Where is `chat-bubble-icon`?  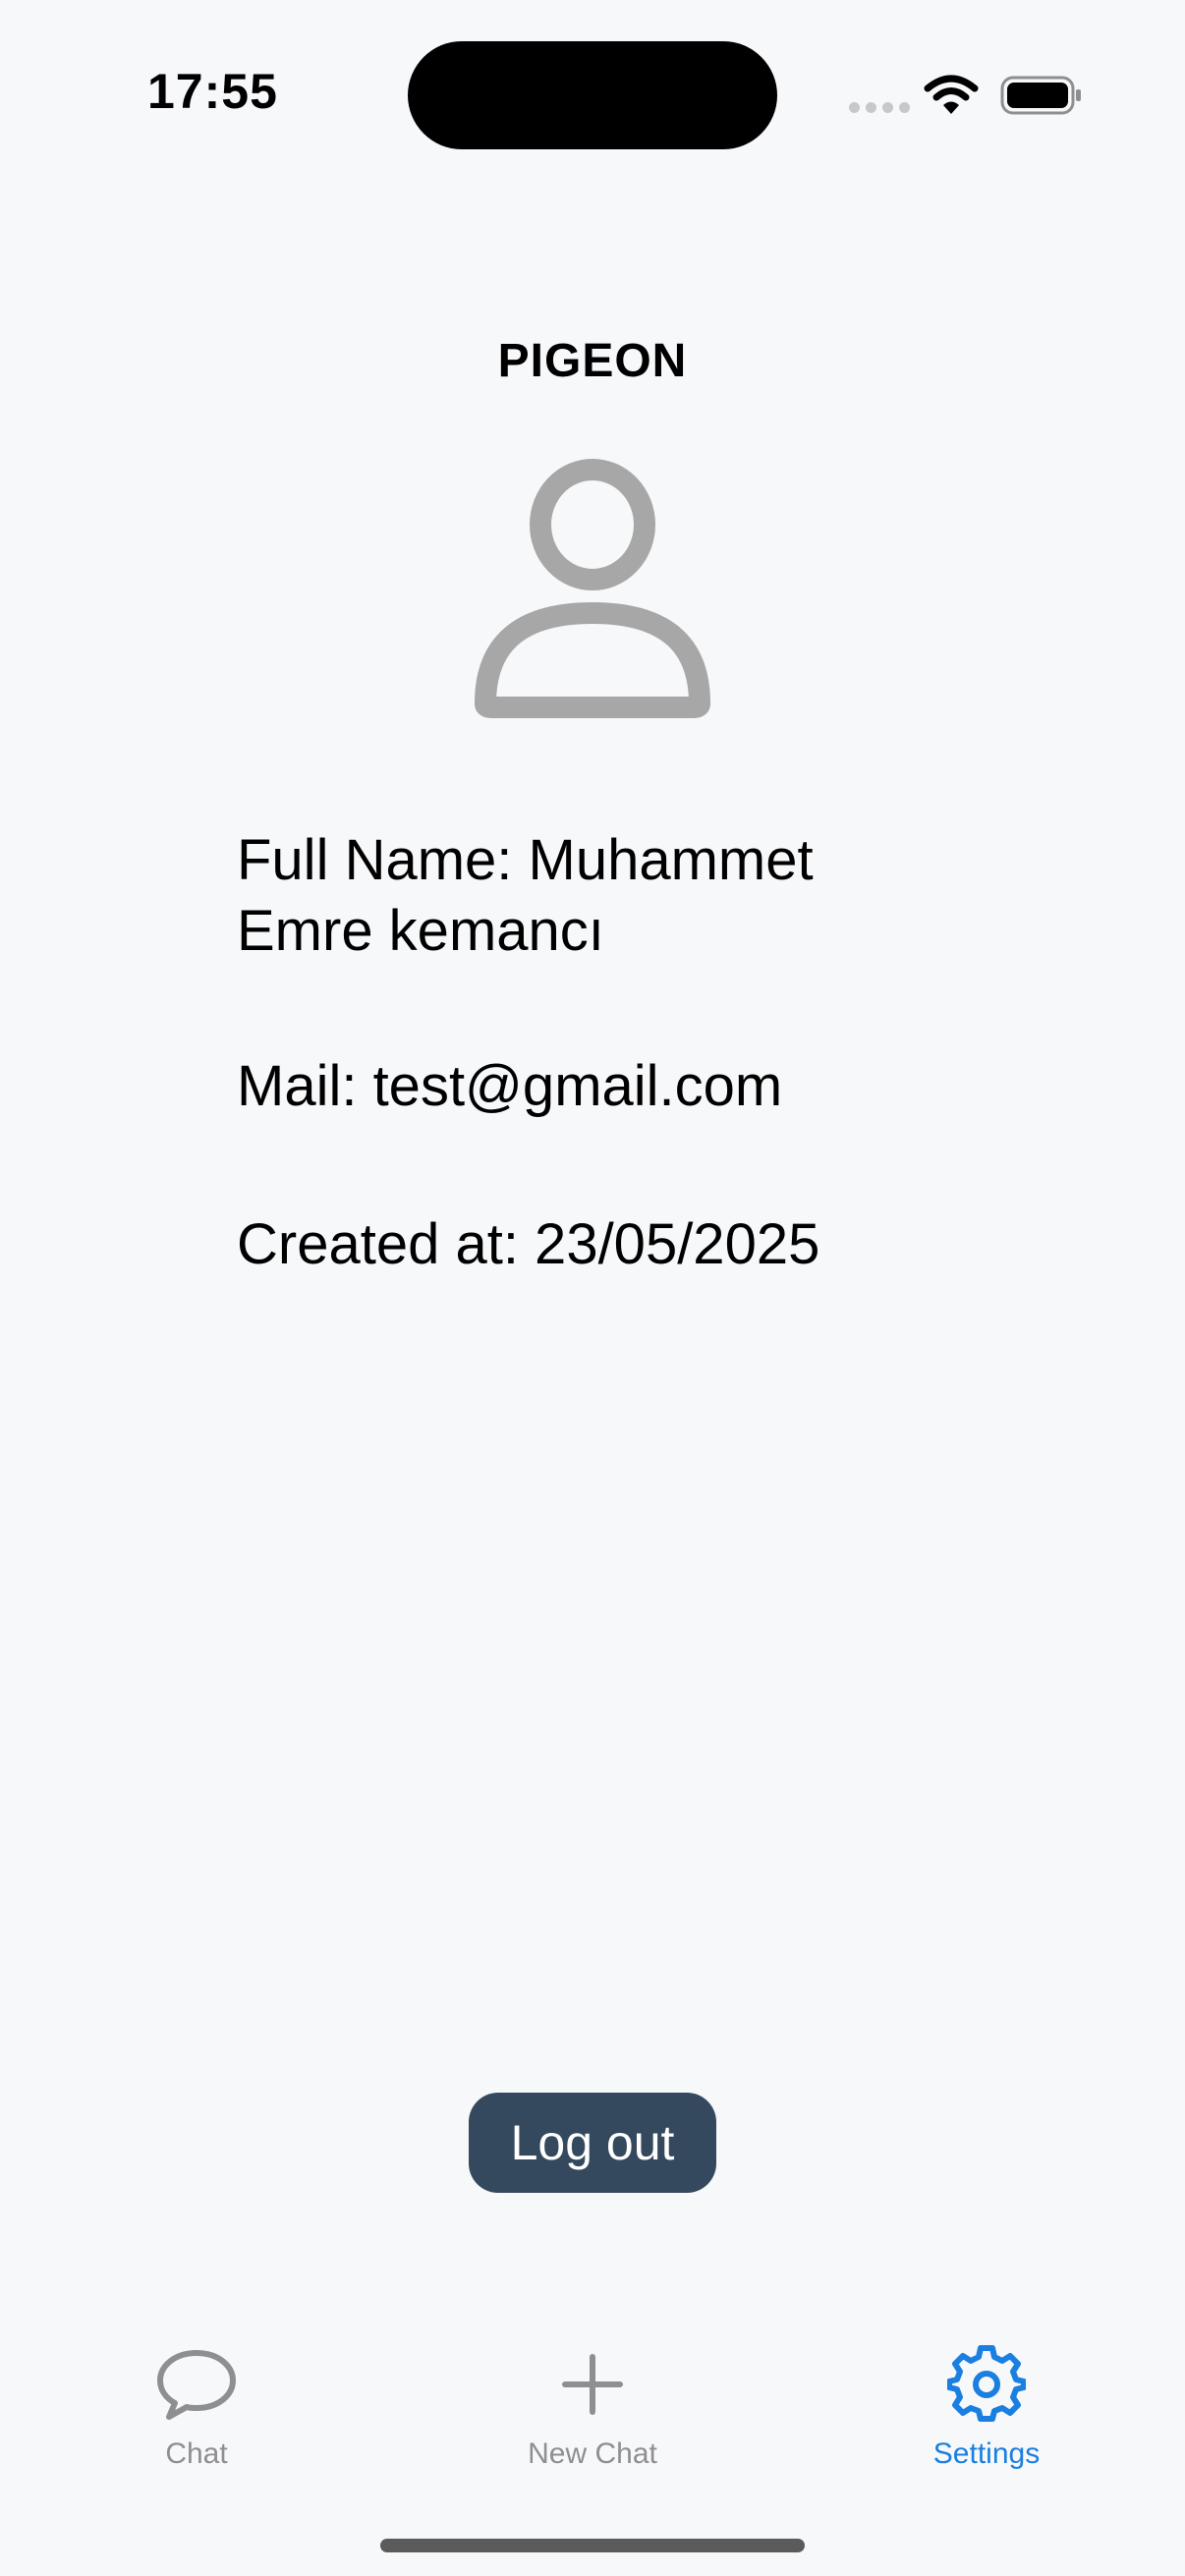
chat-bubble-icon is located at coordinates (197, 2384).